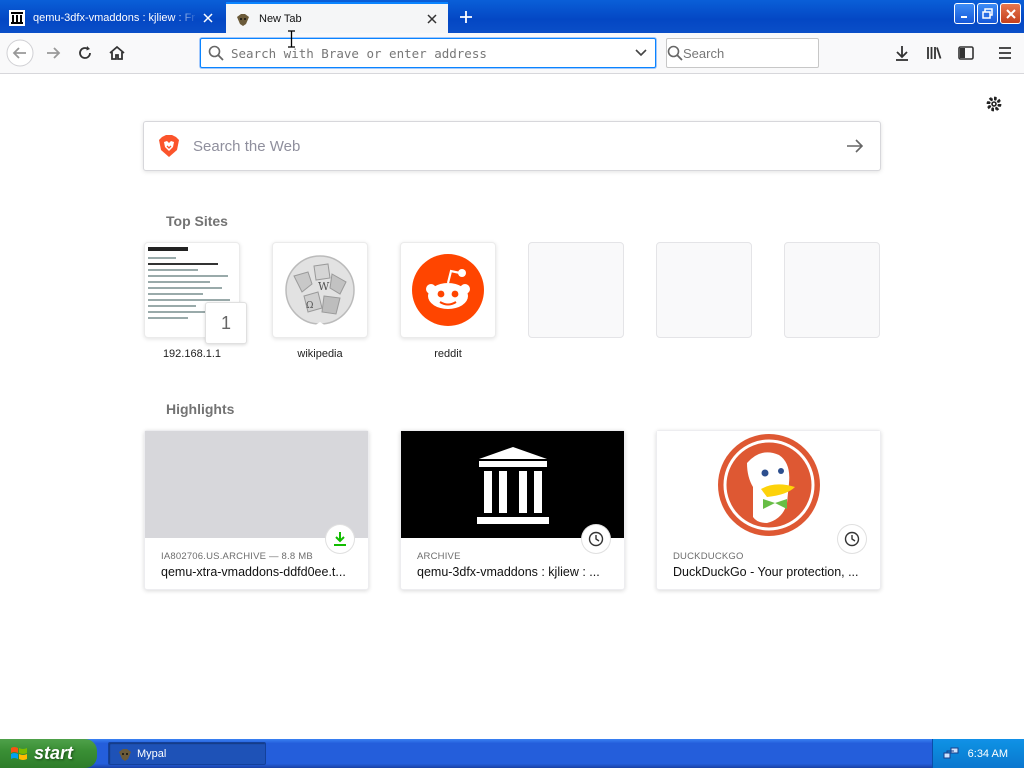 Image resolution: width=1024 pixels, height=768 pixels. I want to click on site-thumbnail, so click(448, 290).